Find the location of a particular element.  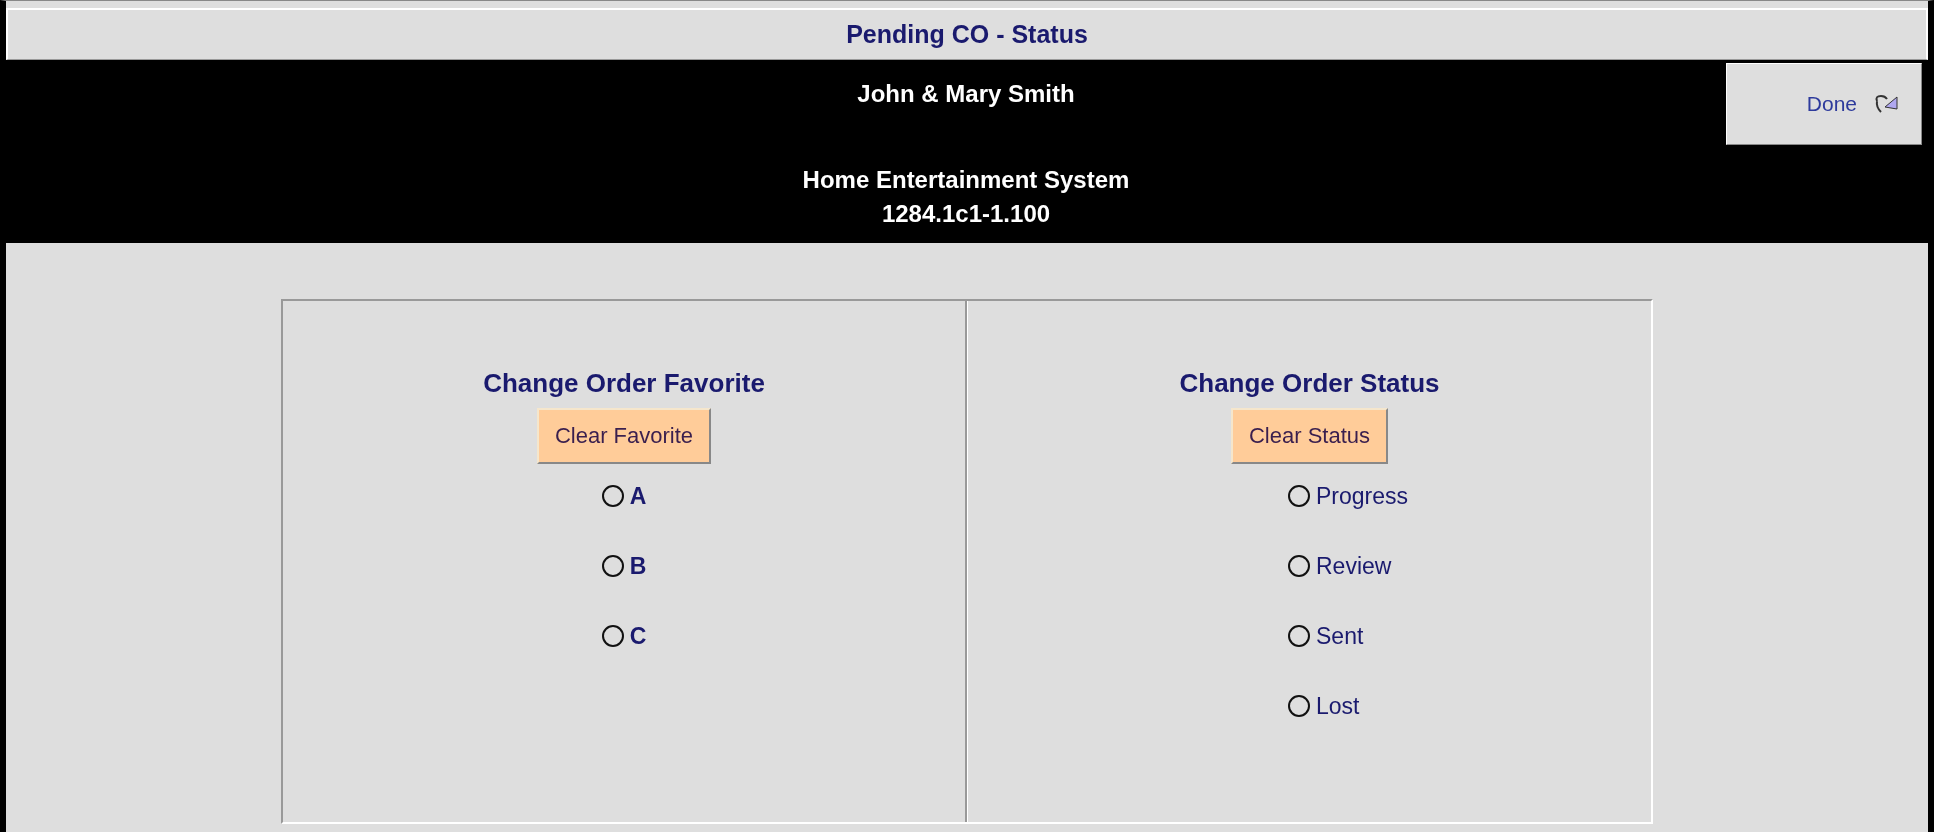

window-title: Pending CO - Status is located at coordinates (967, 34).